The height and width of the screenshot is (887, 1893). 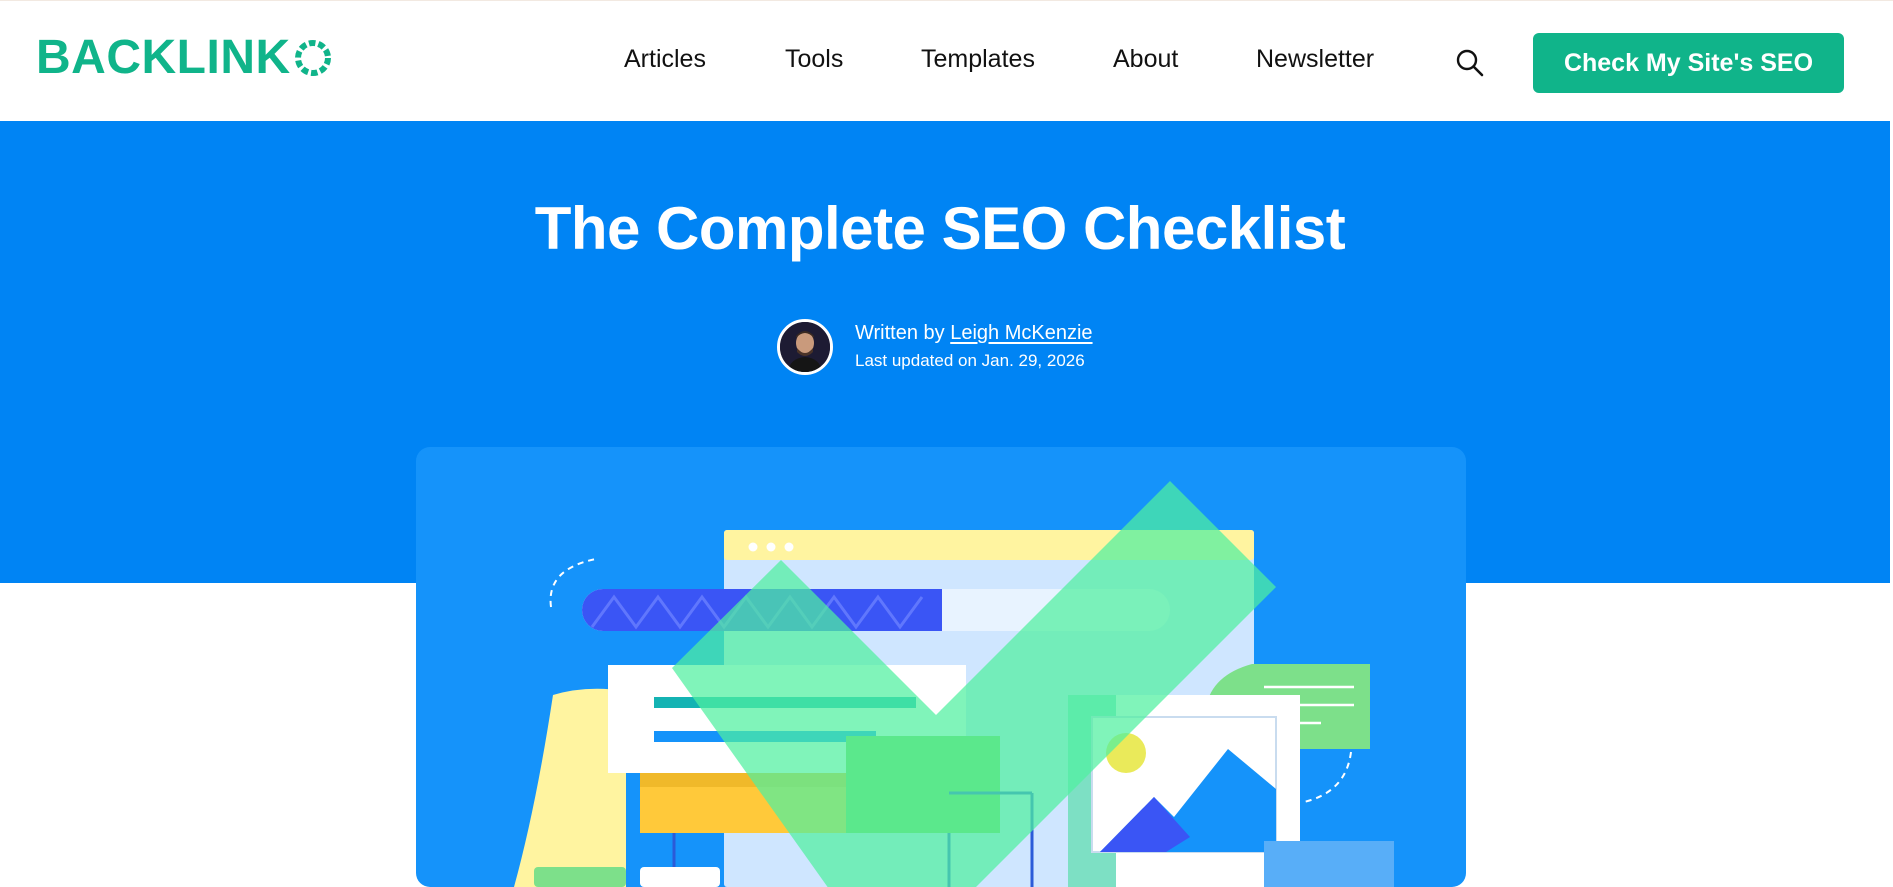 What do you see at coordinates (665, 59) in the screenshot?
I see `nav-articles: Articles` at bounding box center [665, 59].